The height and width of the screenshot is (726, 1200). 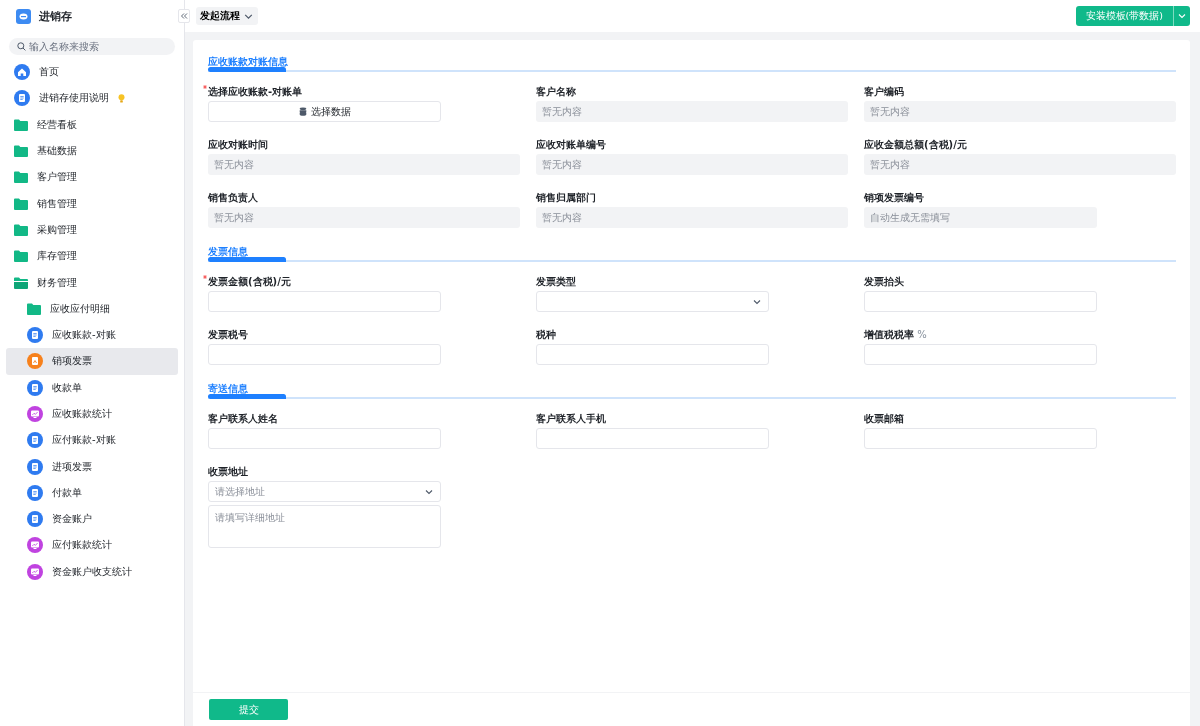 What do you see at coordinates (55, 16) in the screenshot?
I see `app-title: 进销存` at bounding box center [55, 16].